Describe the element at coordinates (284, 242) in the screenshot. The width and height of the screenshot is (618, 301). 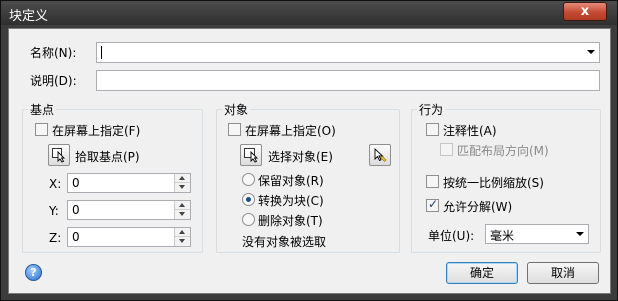
I see `selection-status: 没有对象被选取` at that location.